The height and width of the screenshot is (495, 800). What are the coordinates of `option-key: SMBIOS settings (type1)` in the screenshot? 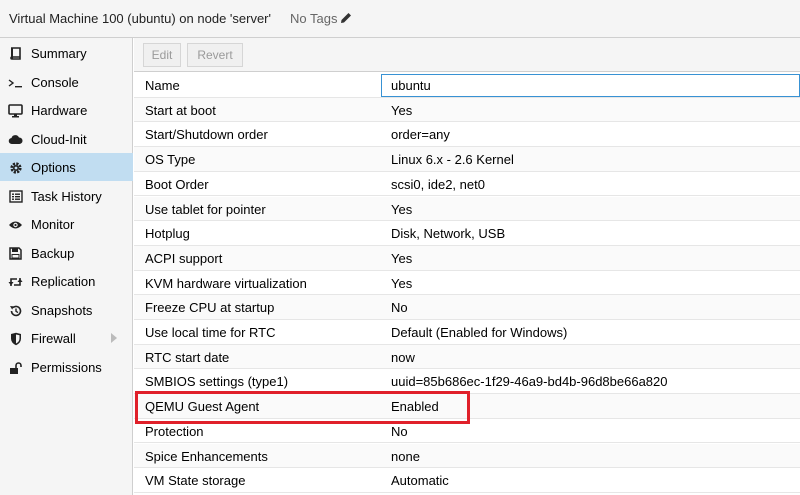 It's located at (217, 382).